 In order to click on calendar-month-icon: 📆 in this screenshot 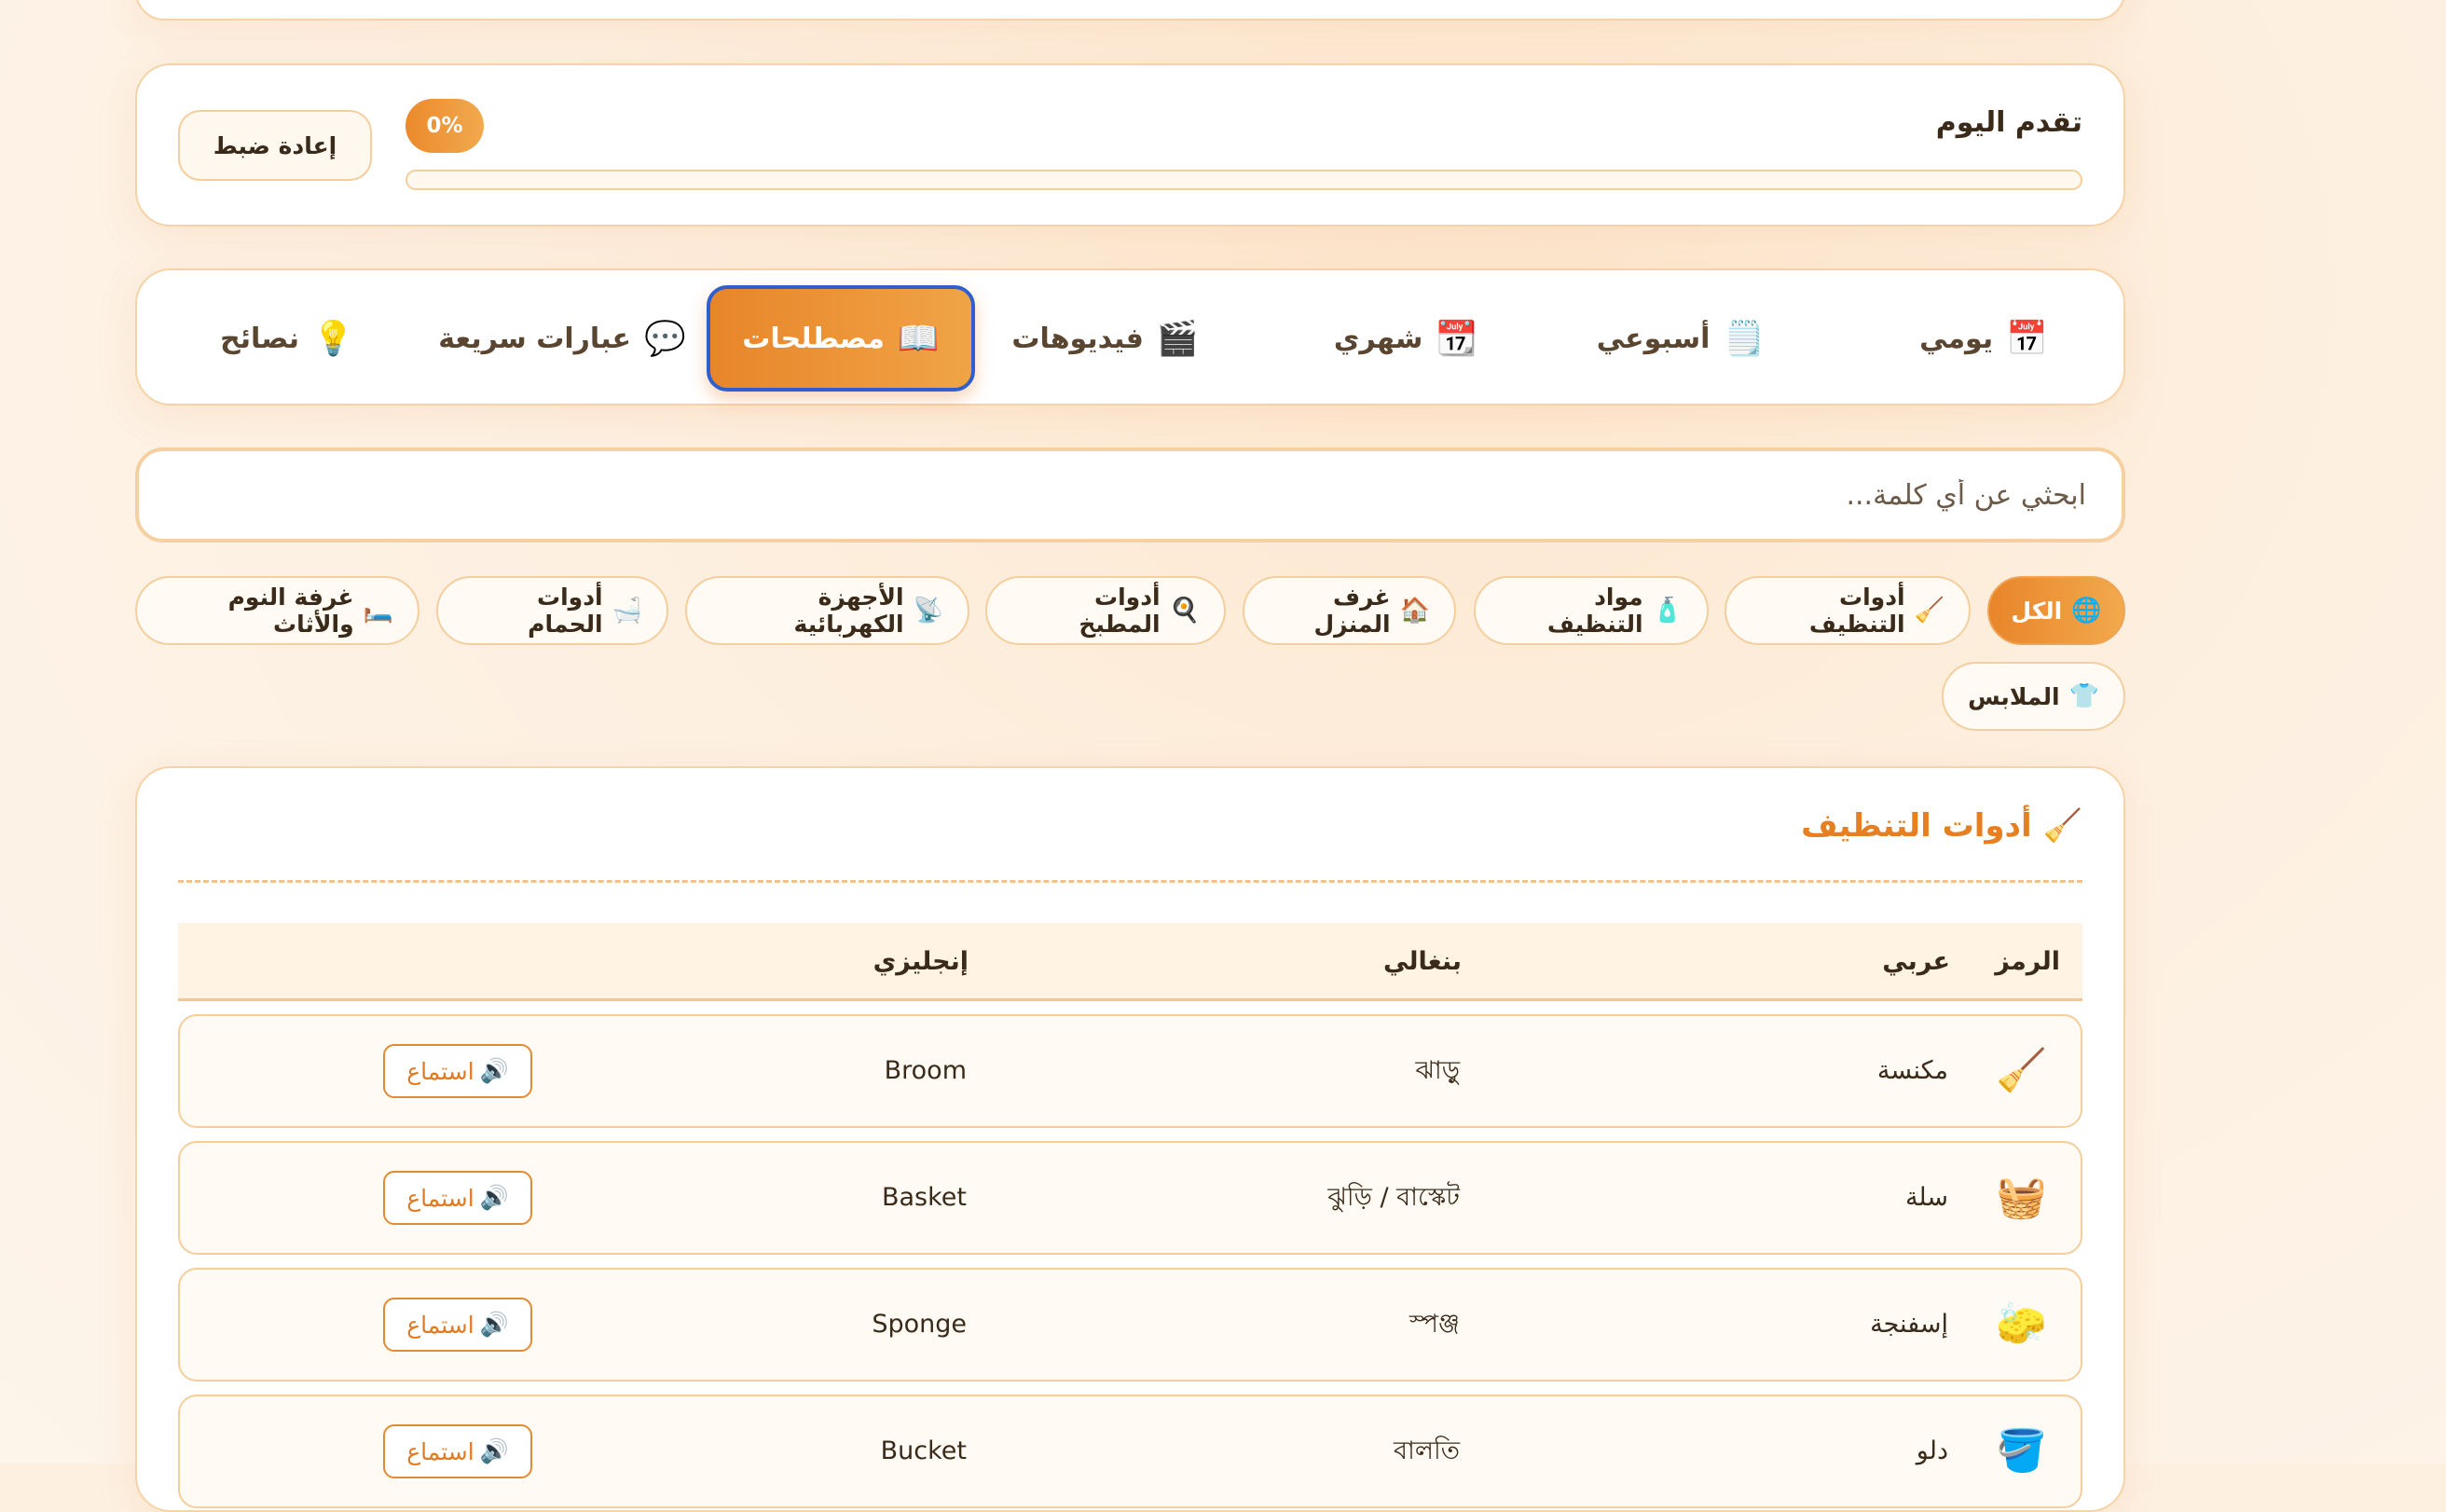, I will do `click(1457, 339)`.